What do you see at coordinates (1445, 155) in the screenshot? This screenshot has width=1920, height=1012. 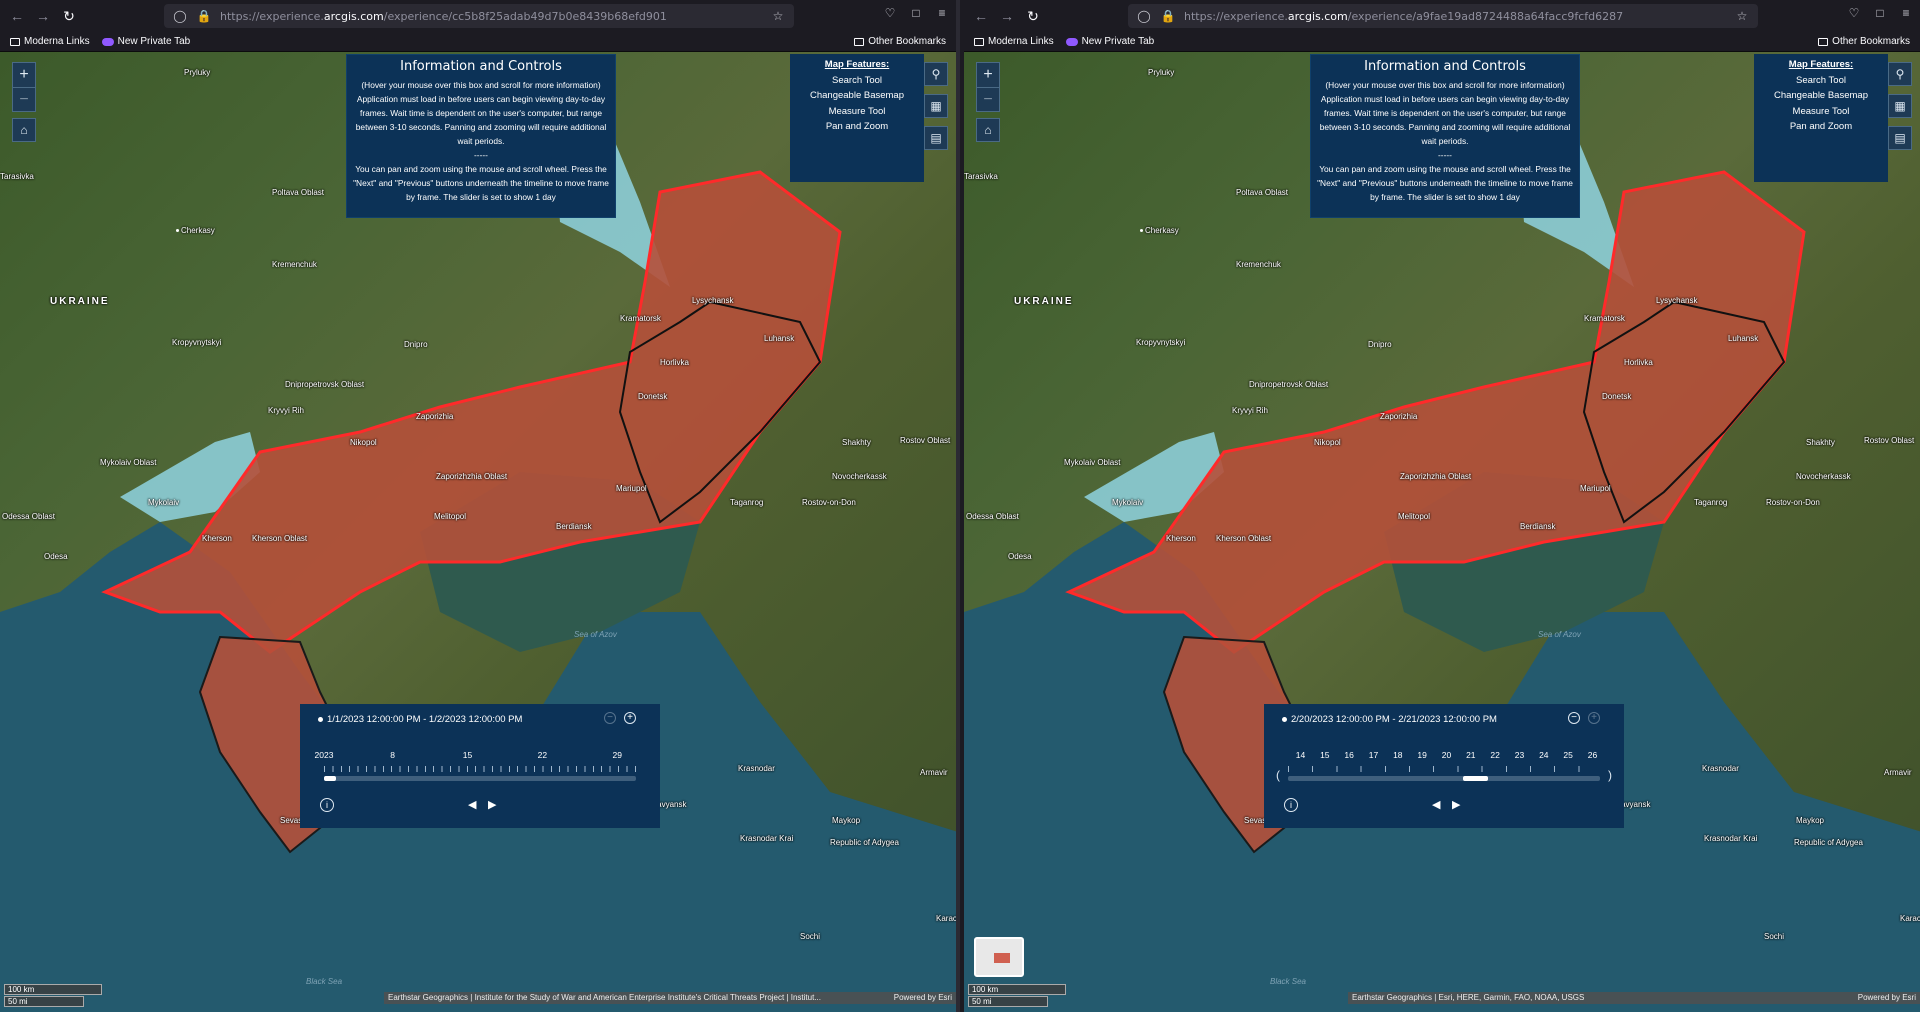 I see `info-line: -----` at bounding box center [1445, 155].